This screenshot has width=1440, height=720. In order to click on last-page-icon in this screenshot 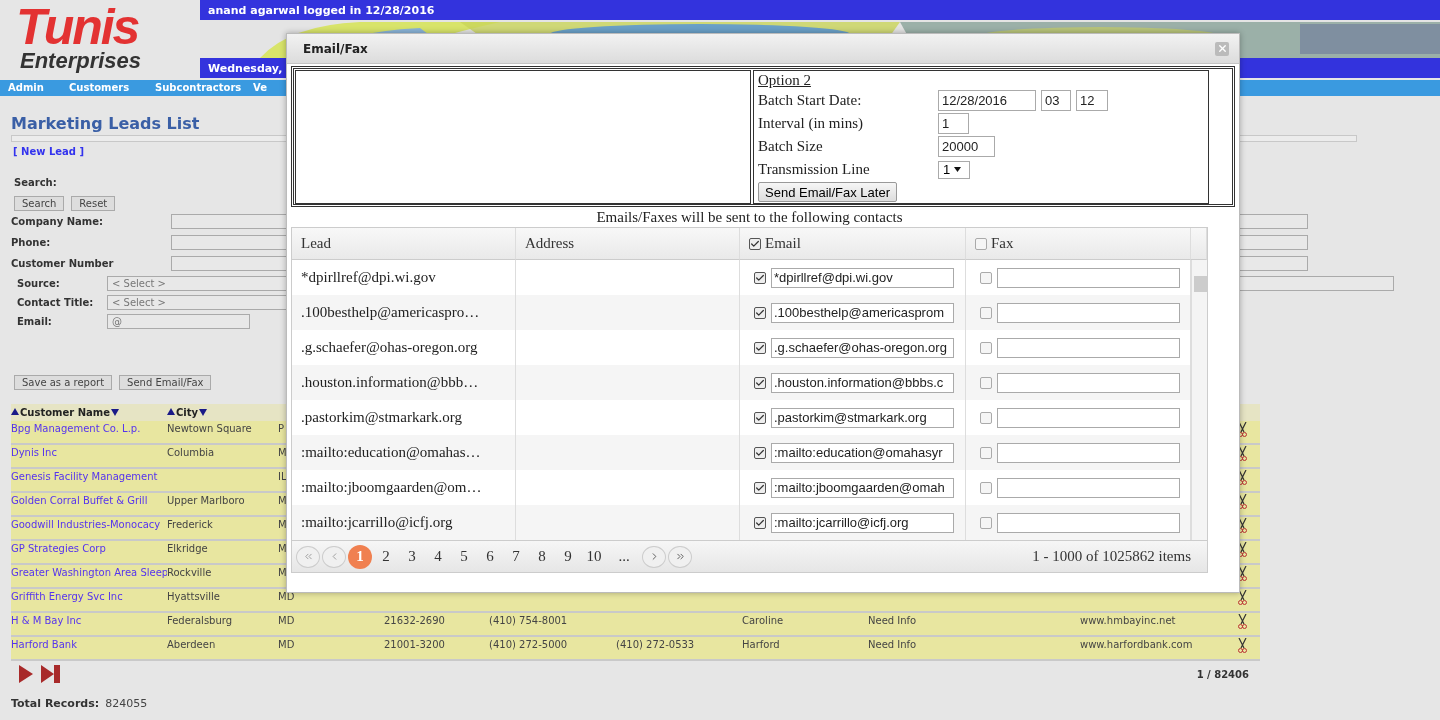, I will do `click(50, 674)`.